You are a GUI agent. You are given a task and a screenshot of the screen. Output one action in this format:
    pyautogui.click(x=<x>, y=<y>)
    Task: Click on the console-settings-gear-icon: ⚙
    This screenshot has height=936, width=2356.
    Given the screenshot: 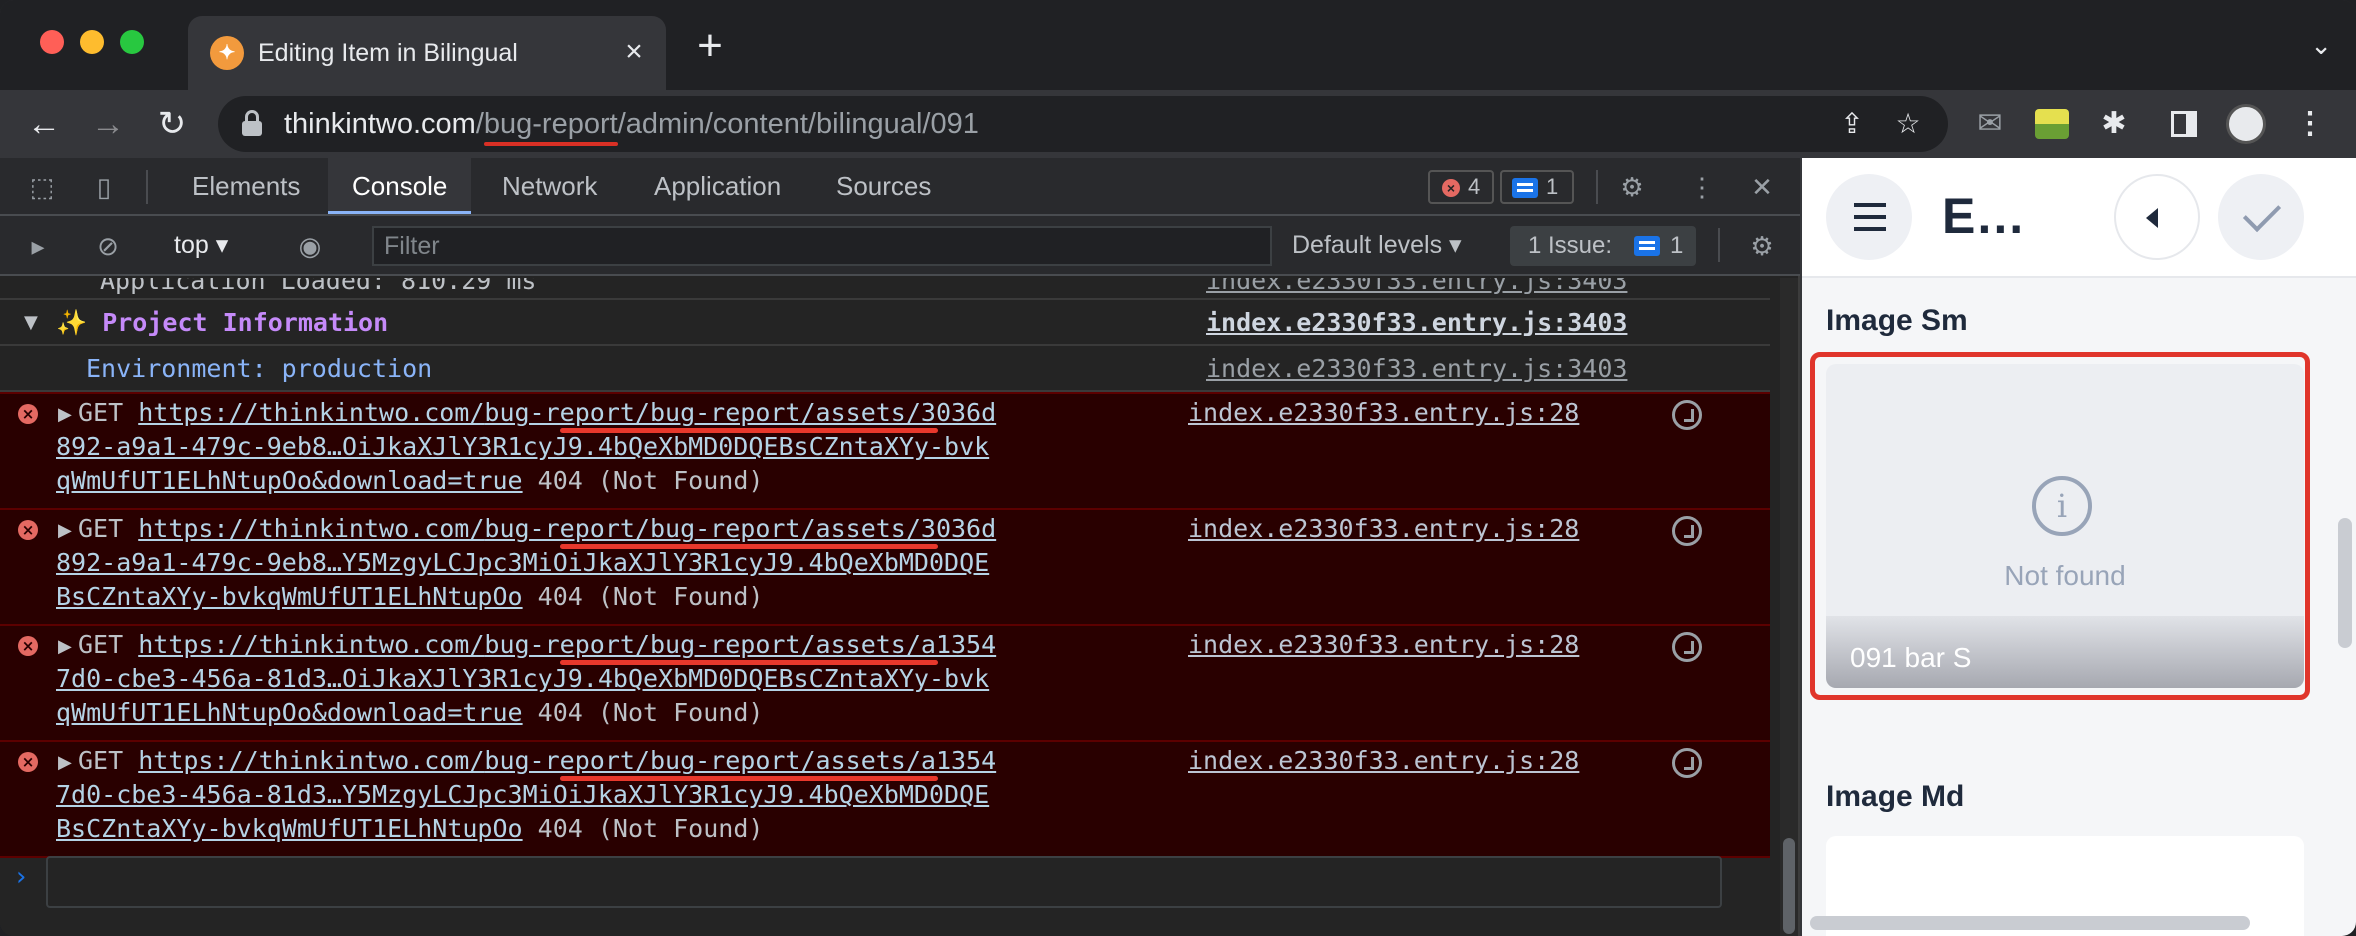 What is the action you would take?
    pyautogui.click(x=1762, y=246)
    